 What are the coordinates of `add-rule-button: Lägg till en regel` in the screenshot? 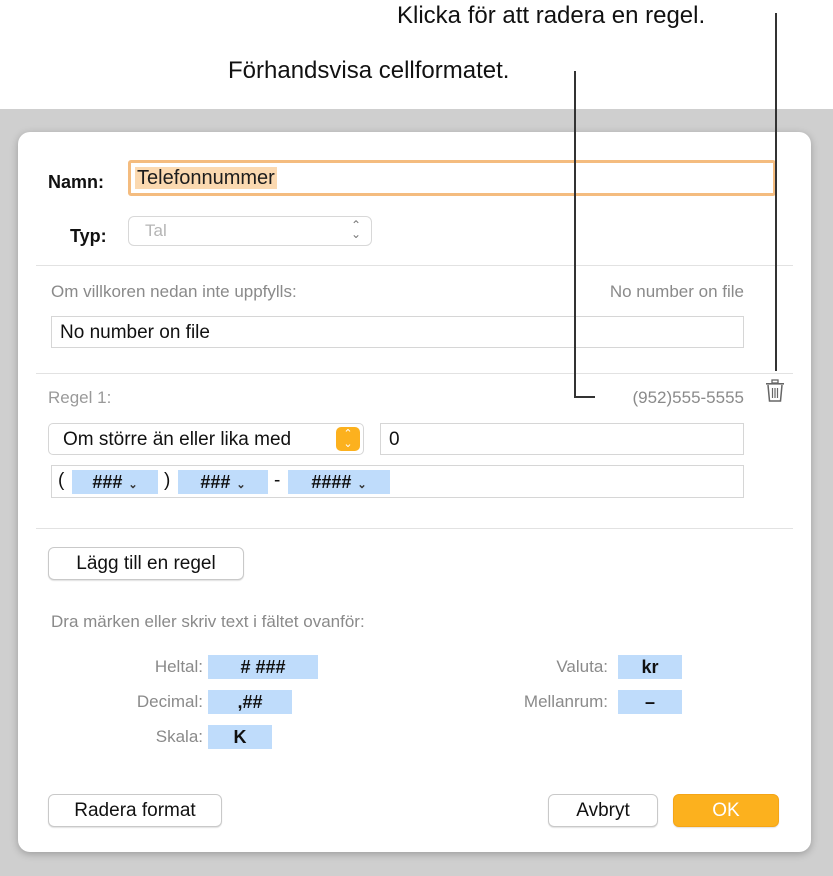 It's located at (146, 563).